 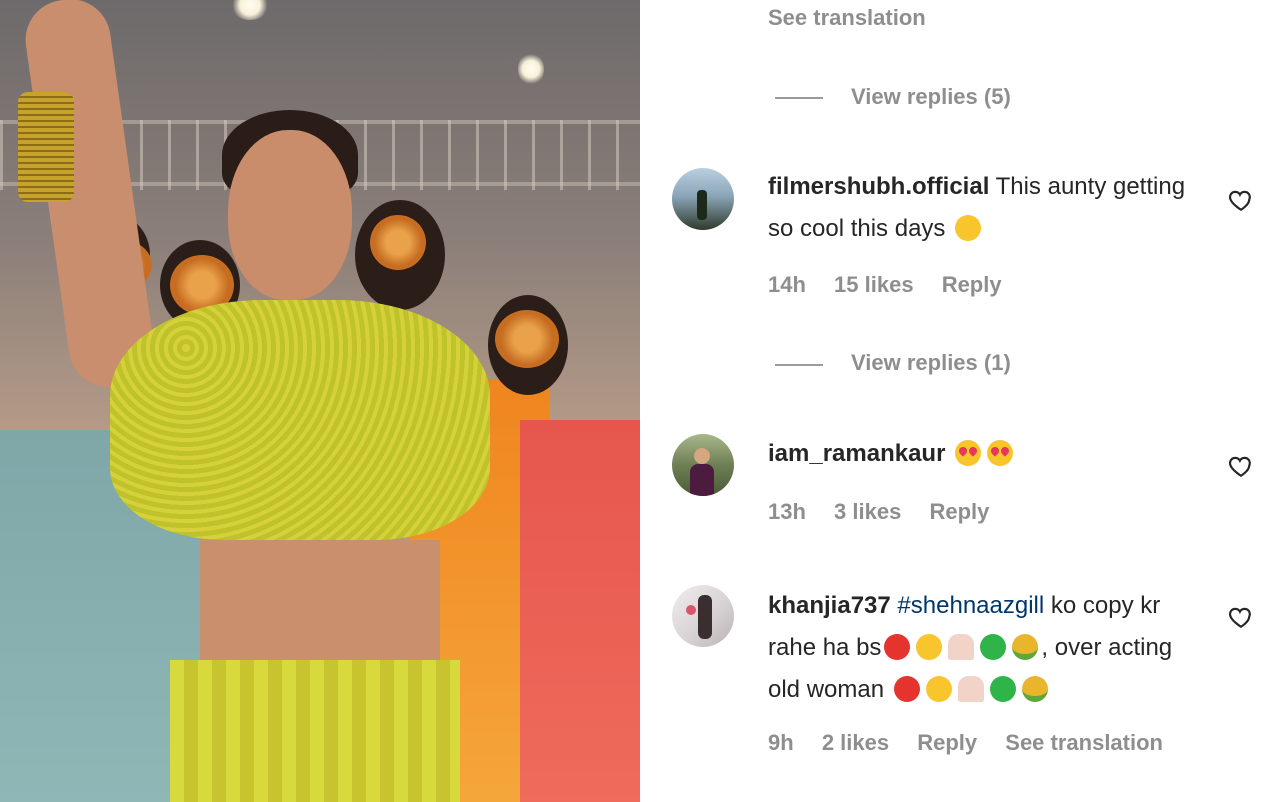 What do you see at coordinates (781, 742) in the screenshot?
I see `comment-time: 9h` at bounding box center [781, 742].